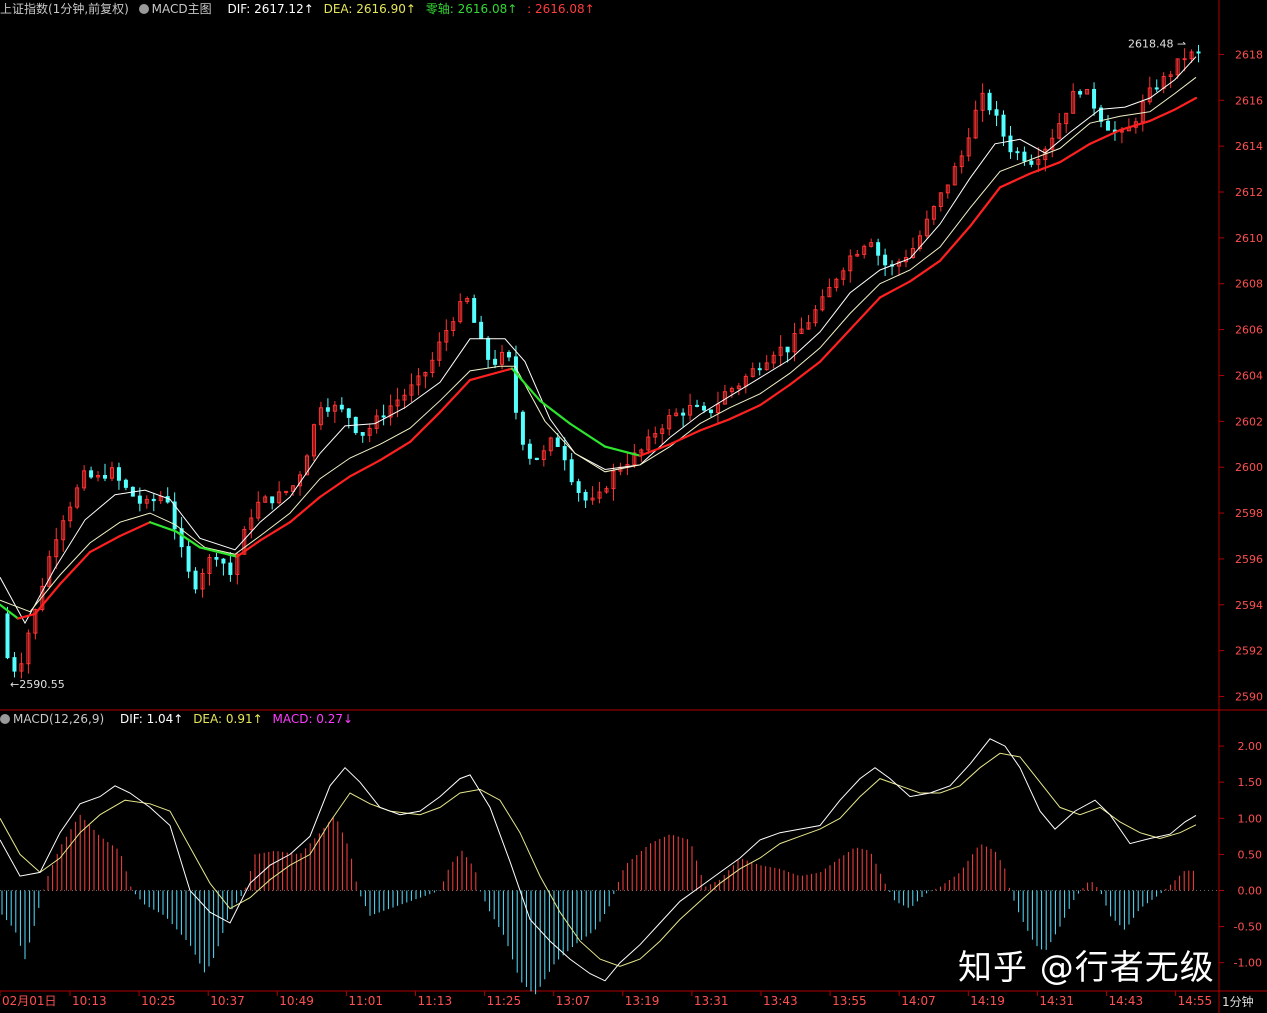 Image resolution: width=1267 pixels, height=1013 pixels. Describe the element at coordinates (1249, 697) in the screenshot. I see `price-tick-label: 2590` at that location.